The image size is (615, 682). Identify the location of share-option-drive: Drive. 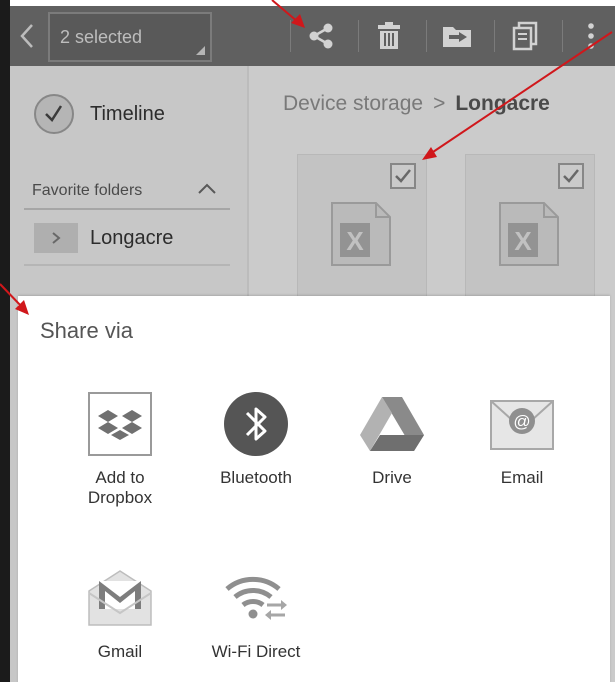
(392, 439).